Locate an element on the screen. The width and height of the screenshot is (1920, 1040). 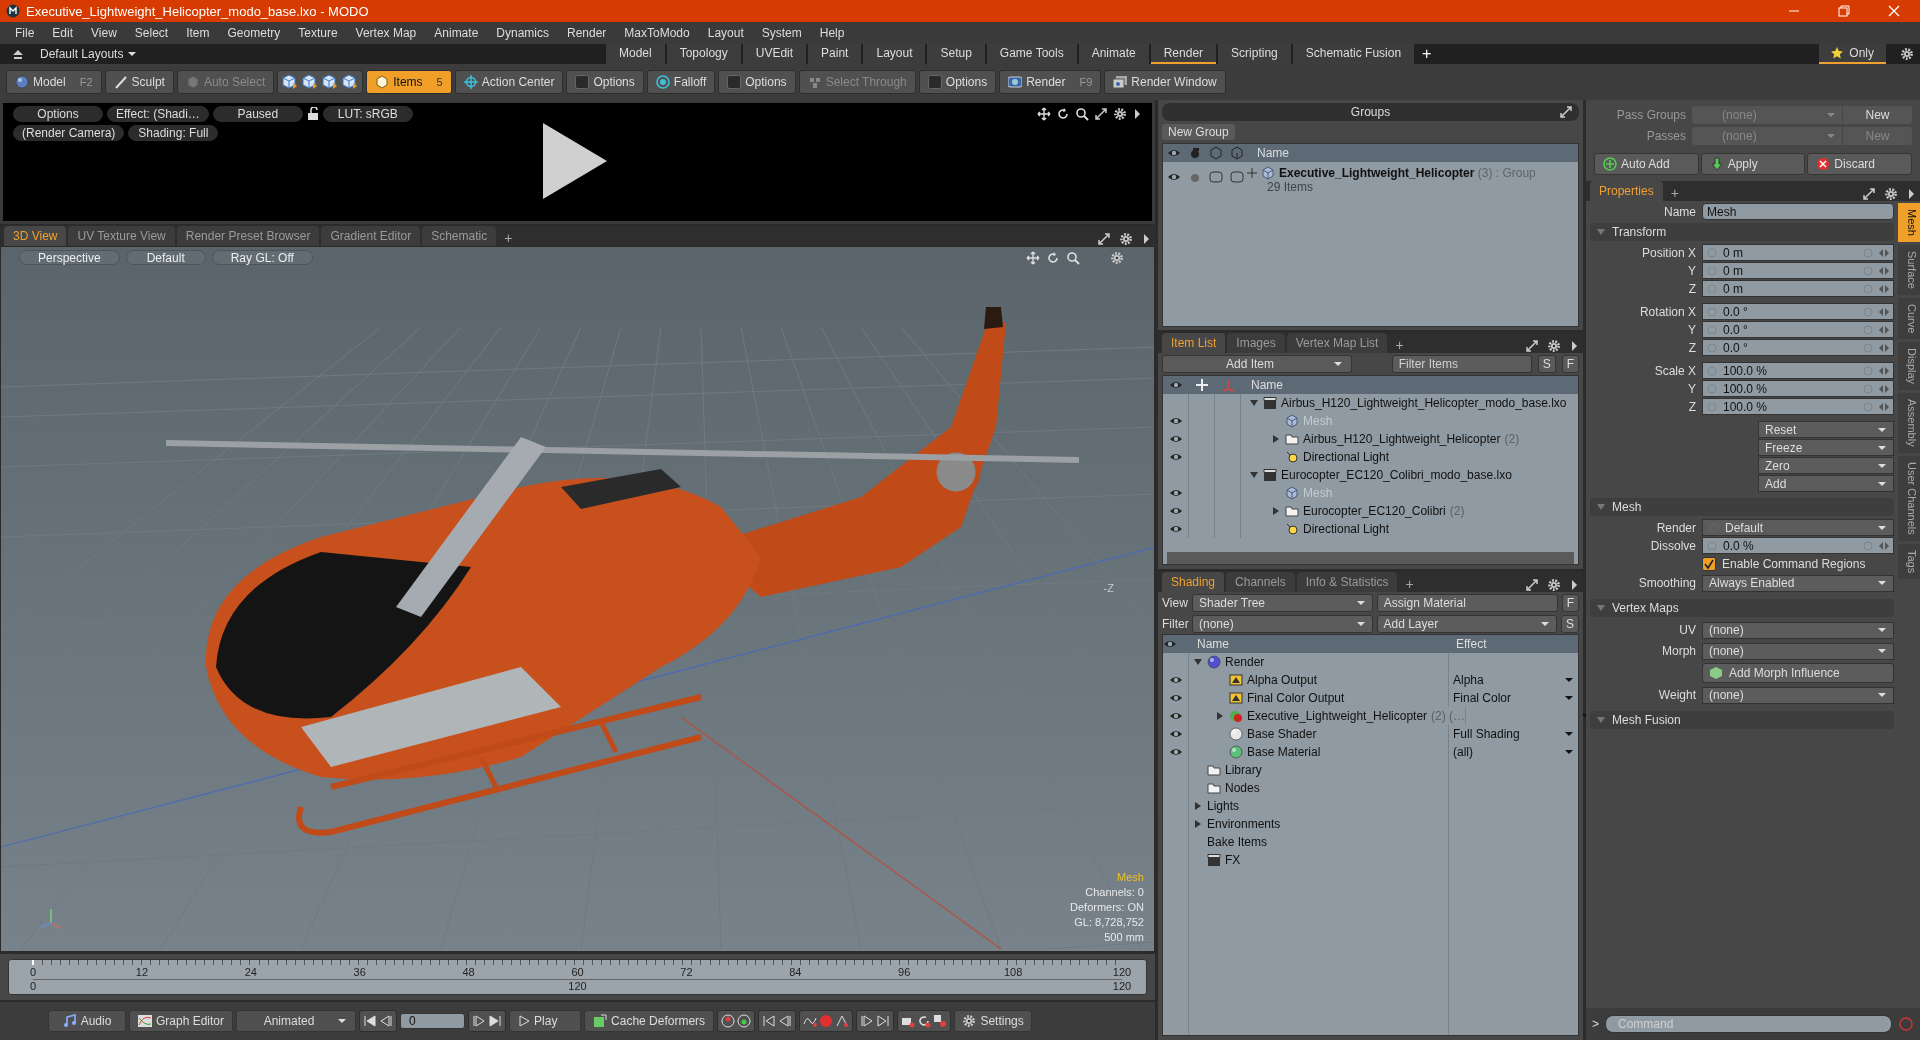
tree-item: Lights is located at coordinates (1223, 806).